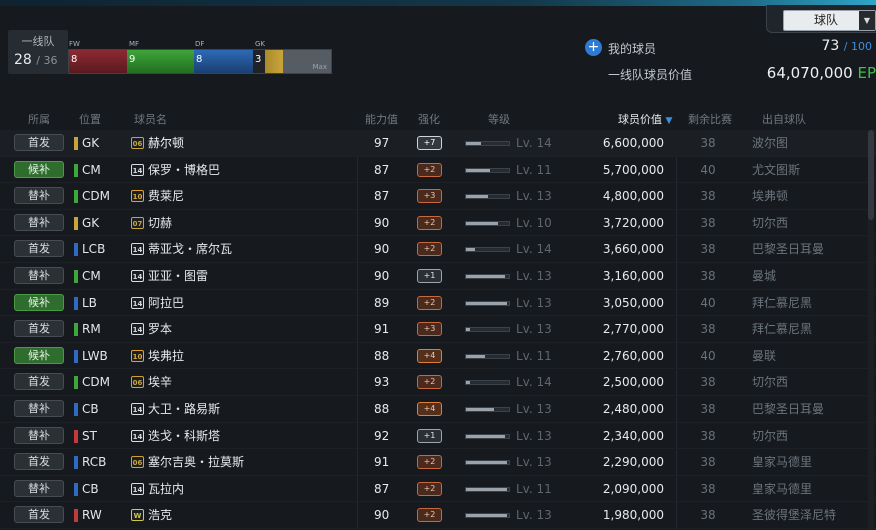  What do you see at coordinates (830, 46) in the screenshot?
I see `my-players-value: 73` at bounding box center [830, 46].